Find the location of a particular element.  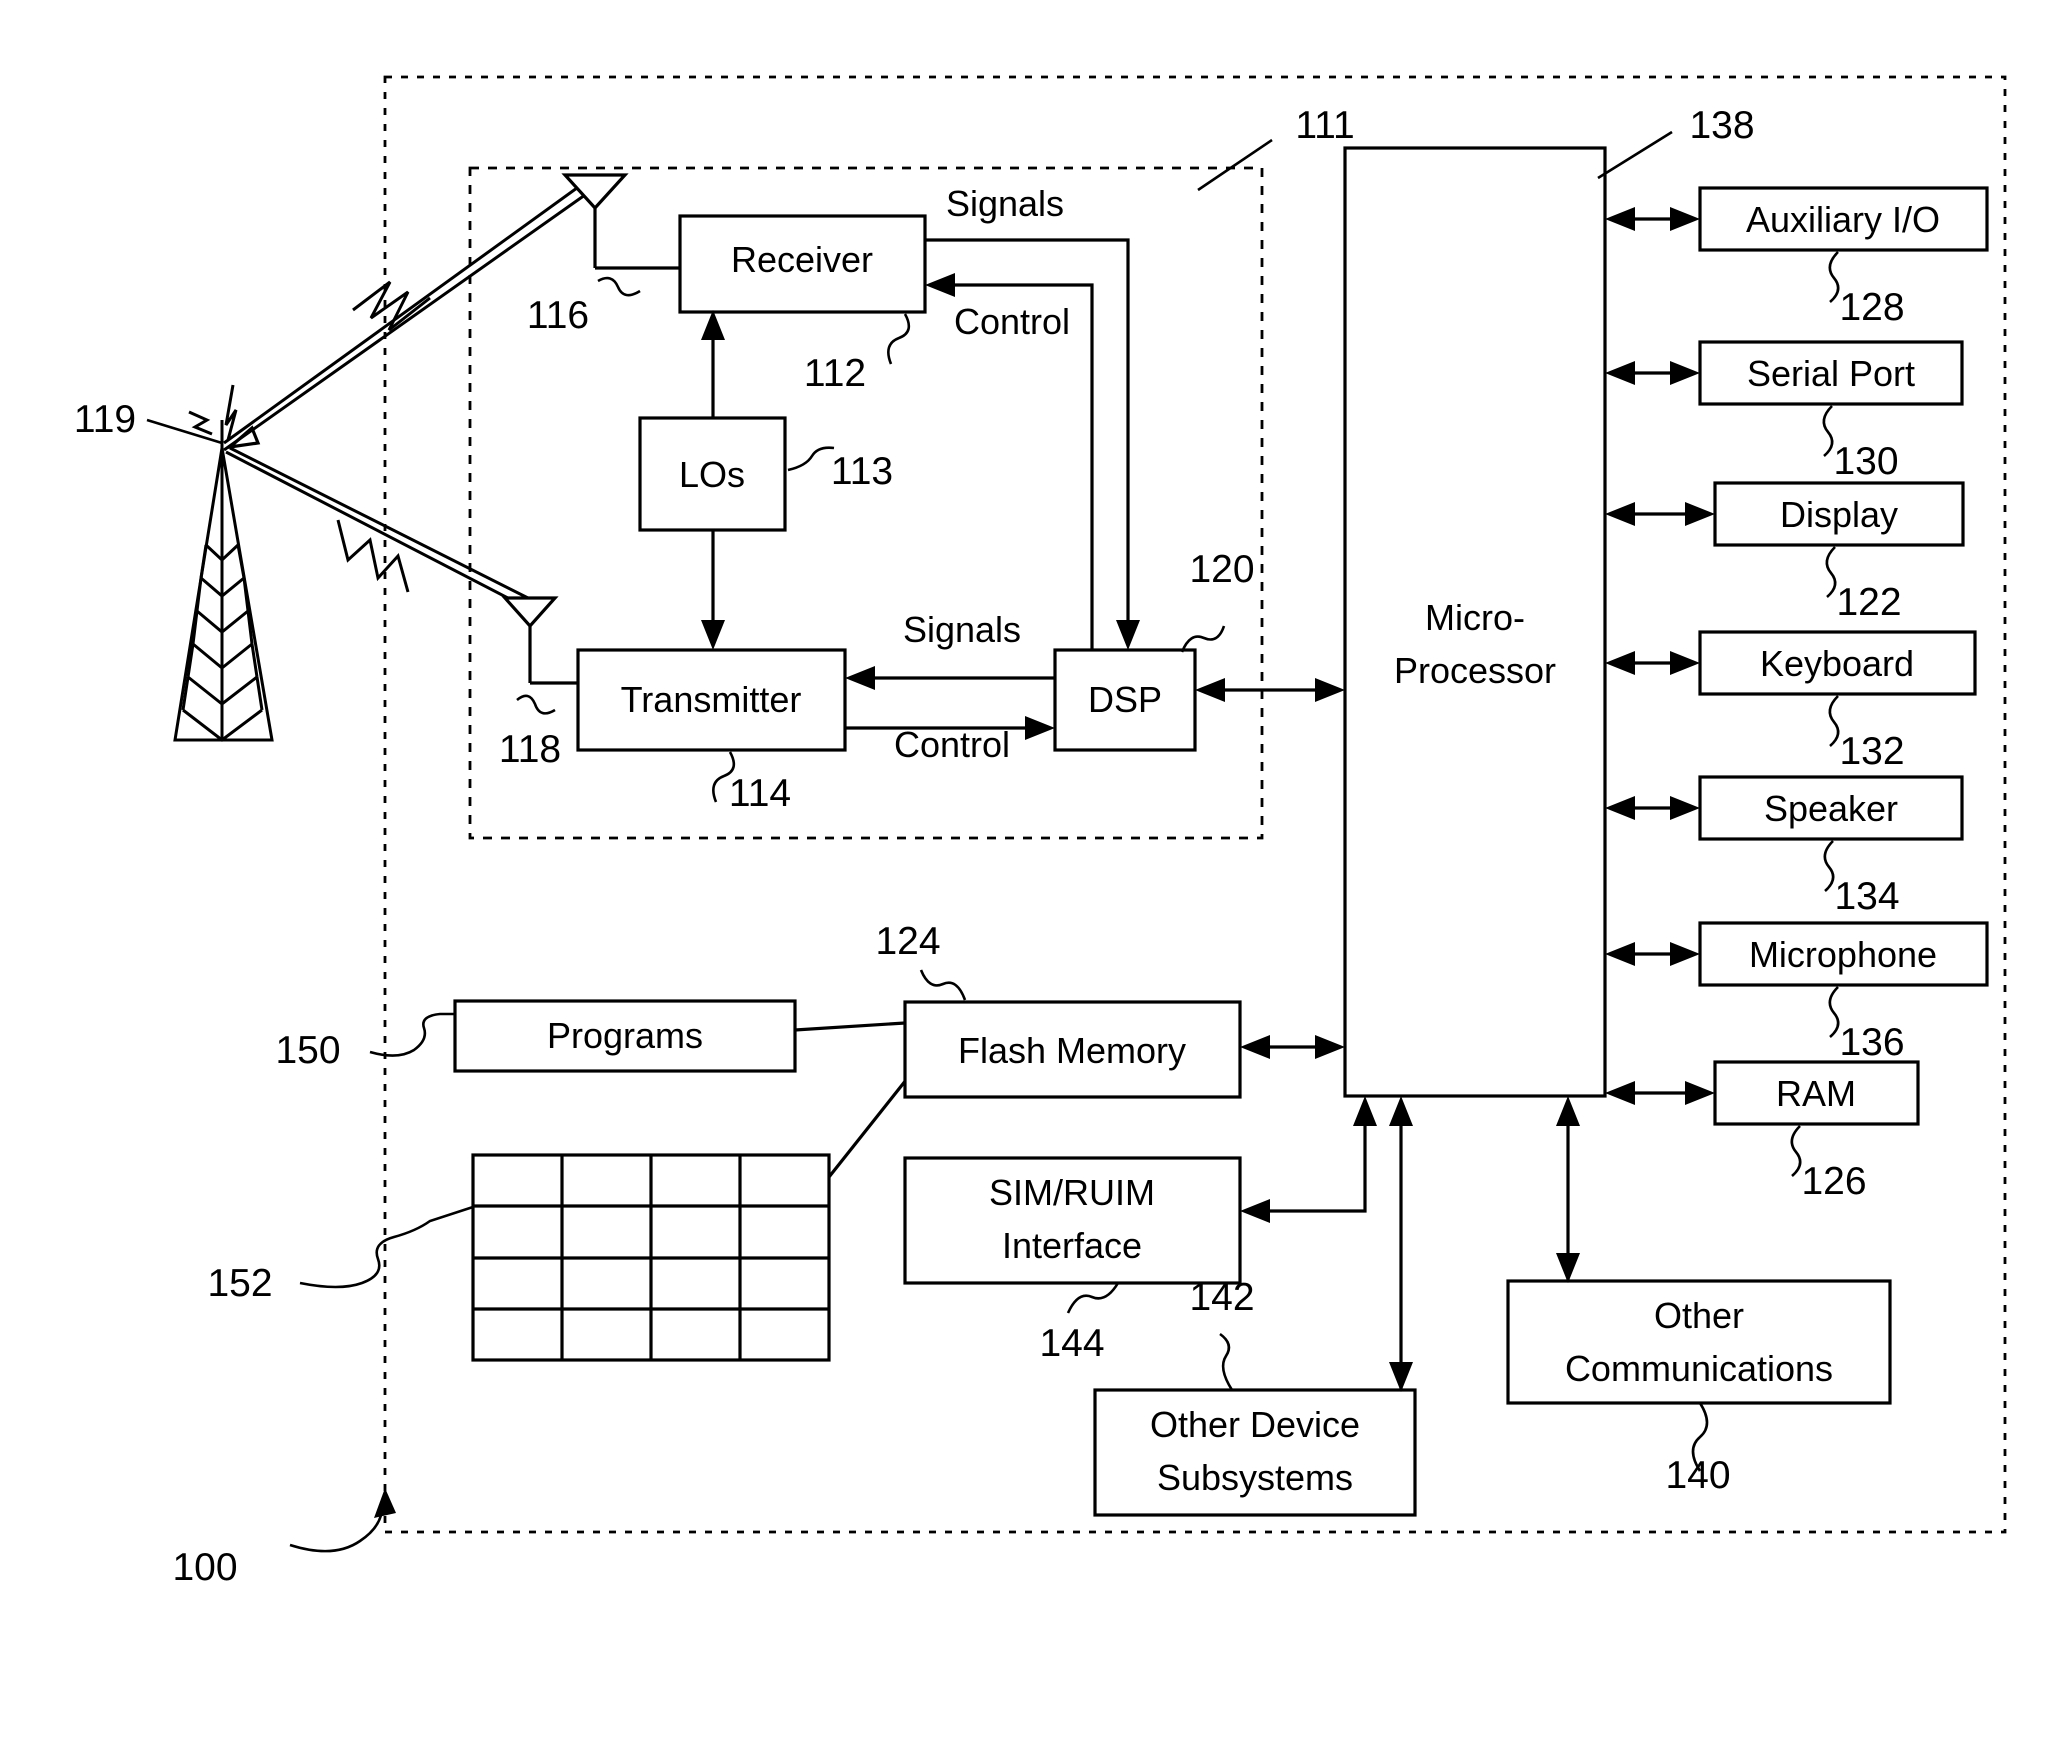

data-table-flash-link is located at coordinates (869, 1126).